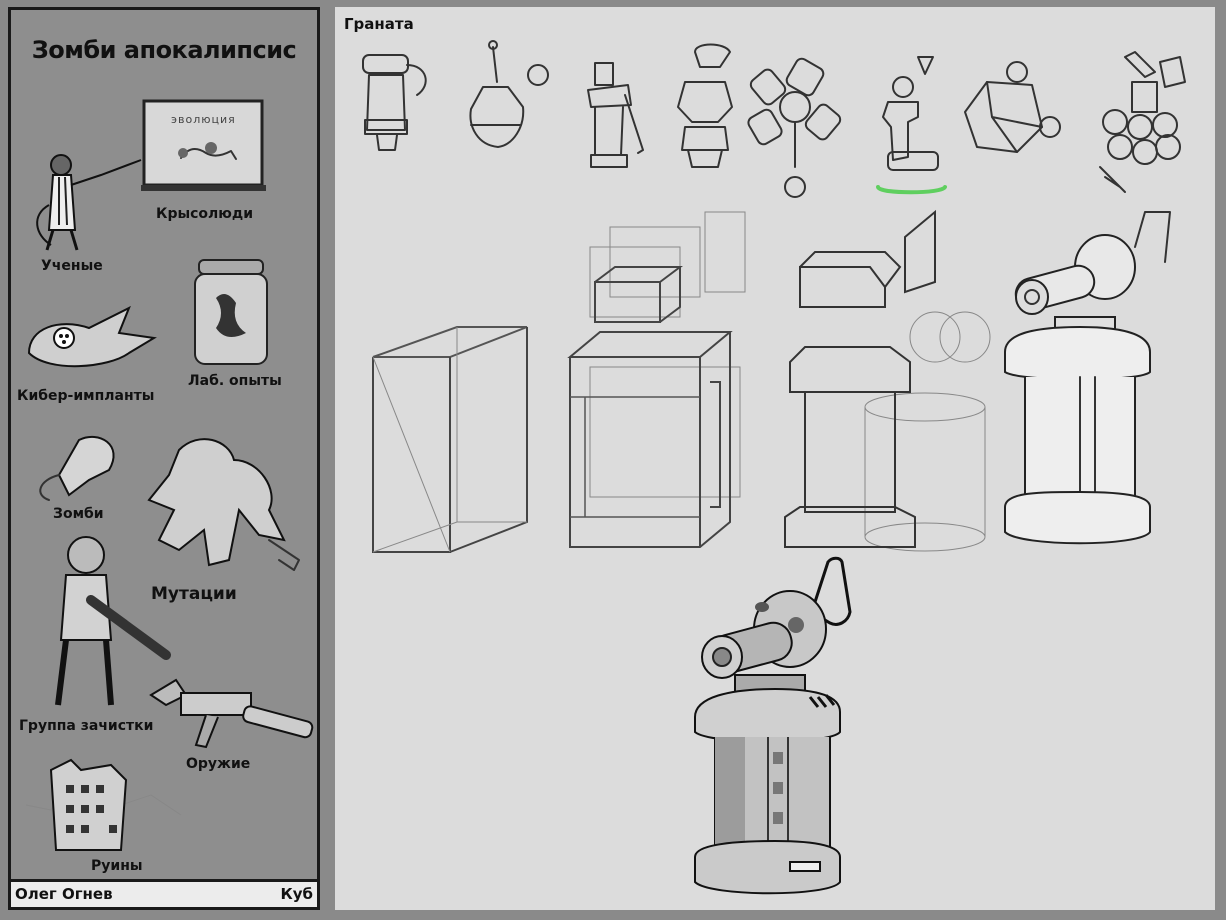  Describe the element at coordinates (72, 266) in the screenshot. I see `label-scientists: Ученые` at that location.